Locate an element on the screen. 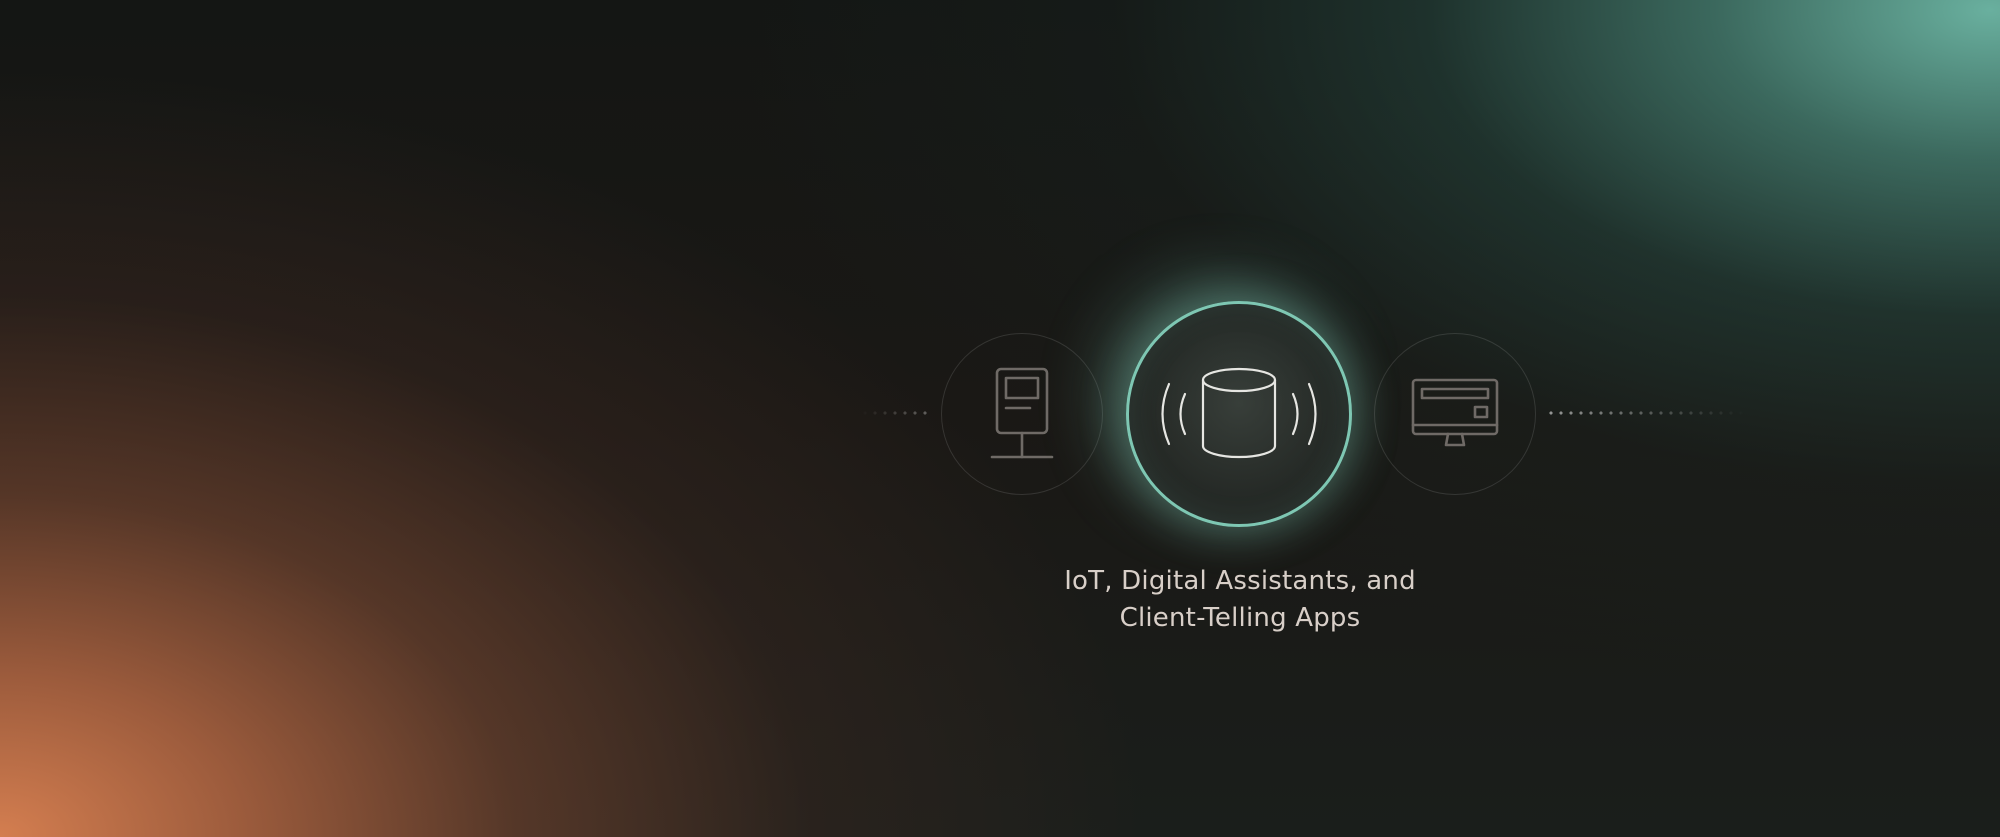  connector-dots-left is located at coordinates (896, 413).